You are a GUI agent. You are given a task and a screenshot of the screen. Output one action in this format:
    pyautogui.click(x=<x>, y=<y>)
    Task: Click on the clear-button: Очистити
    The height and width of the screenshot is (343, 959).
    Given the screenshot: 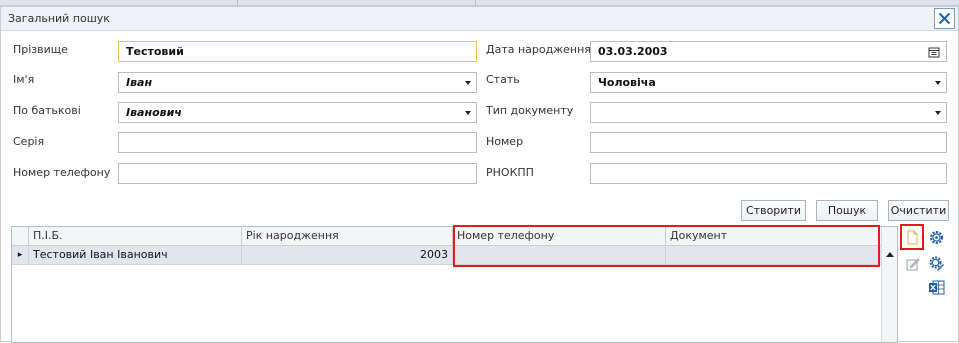 What is the action you would take?
    pyautogui.click(x=918, y=210)
    